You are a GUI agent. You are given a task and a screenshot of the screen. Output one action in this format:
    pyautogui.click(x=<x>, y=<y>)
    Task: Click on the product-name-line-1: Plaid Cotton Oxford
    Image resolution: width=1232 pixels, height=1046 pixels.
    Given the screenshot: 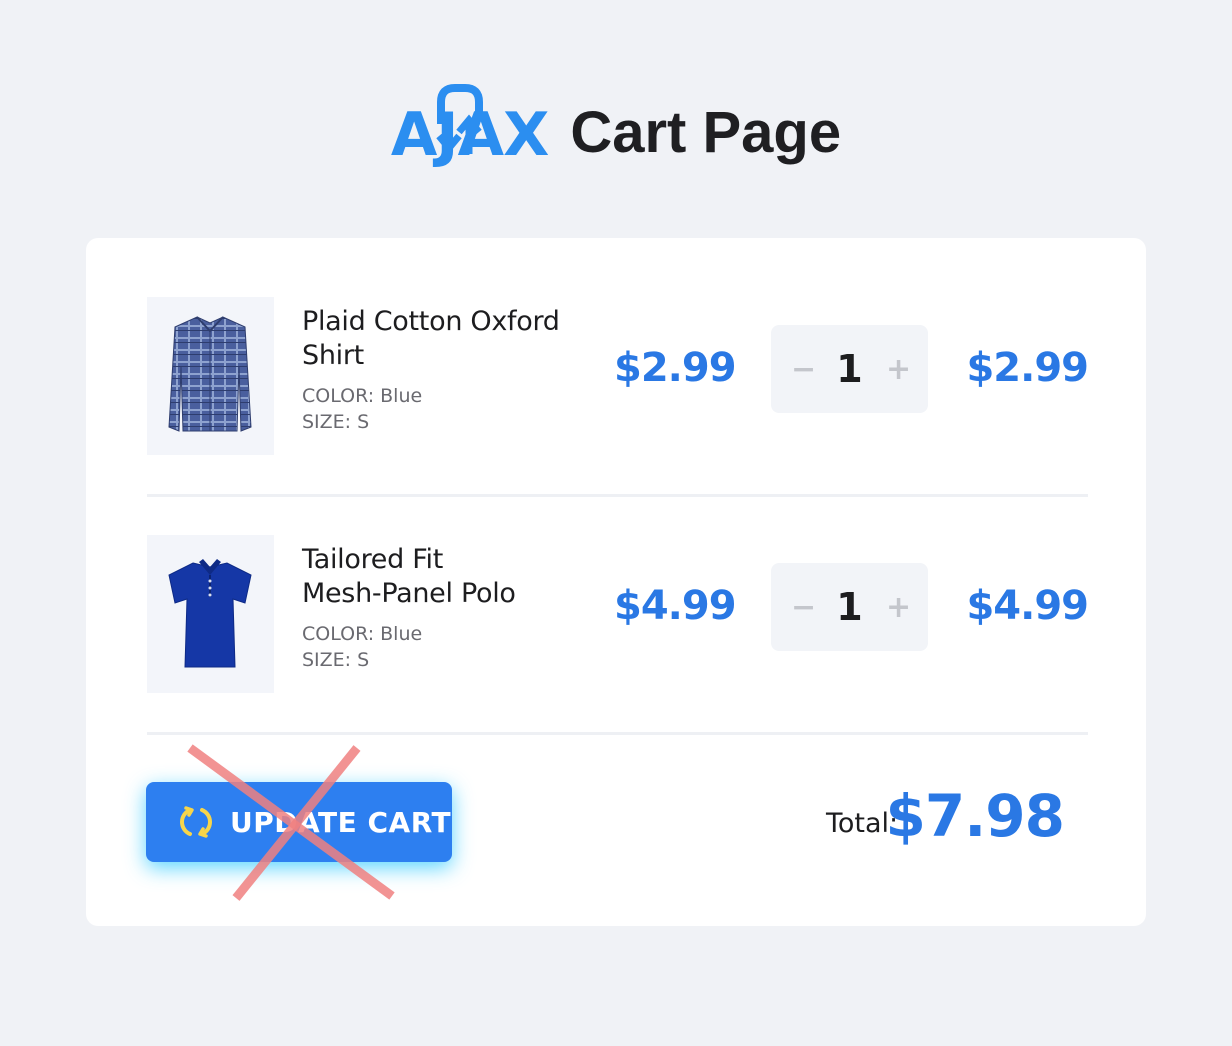 What is the action you would take?
    pyautogui.click(x=452, y=322)
    